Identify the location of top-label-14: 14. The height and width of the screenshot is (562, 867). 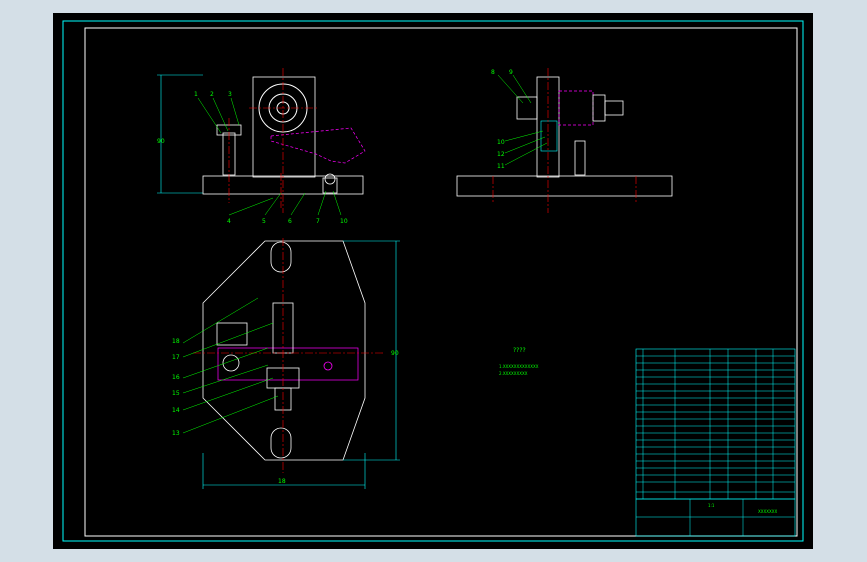
(176, 410).